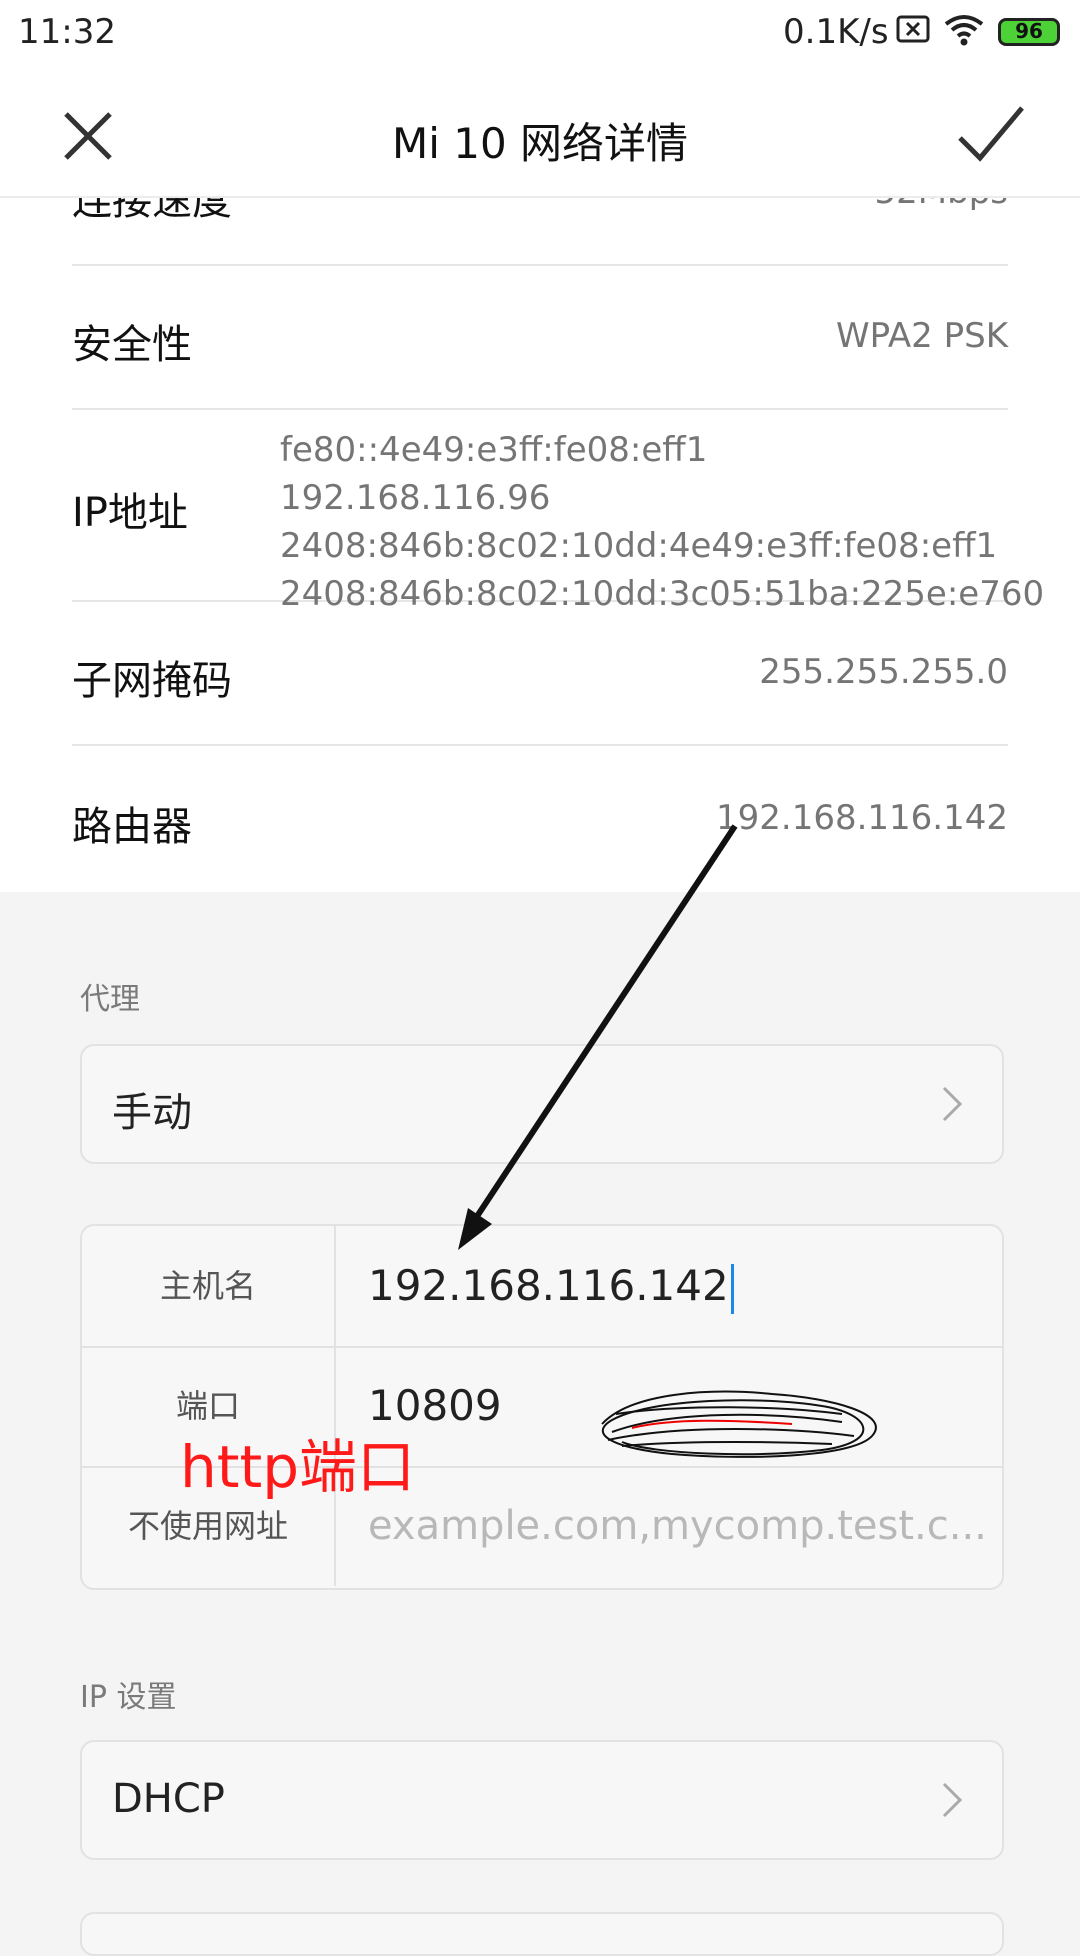 This screenshot has width=1080, height=1956. Describe the element at coordinates (168, 1799) in the screenshot. I see `ip-settings-value: DHCP` at that location.